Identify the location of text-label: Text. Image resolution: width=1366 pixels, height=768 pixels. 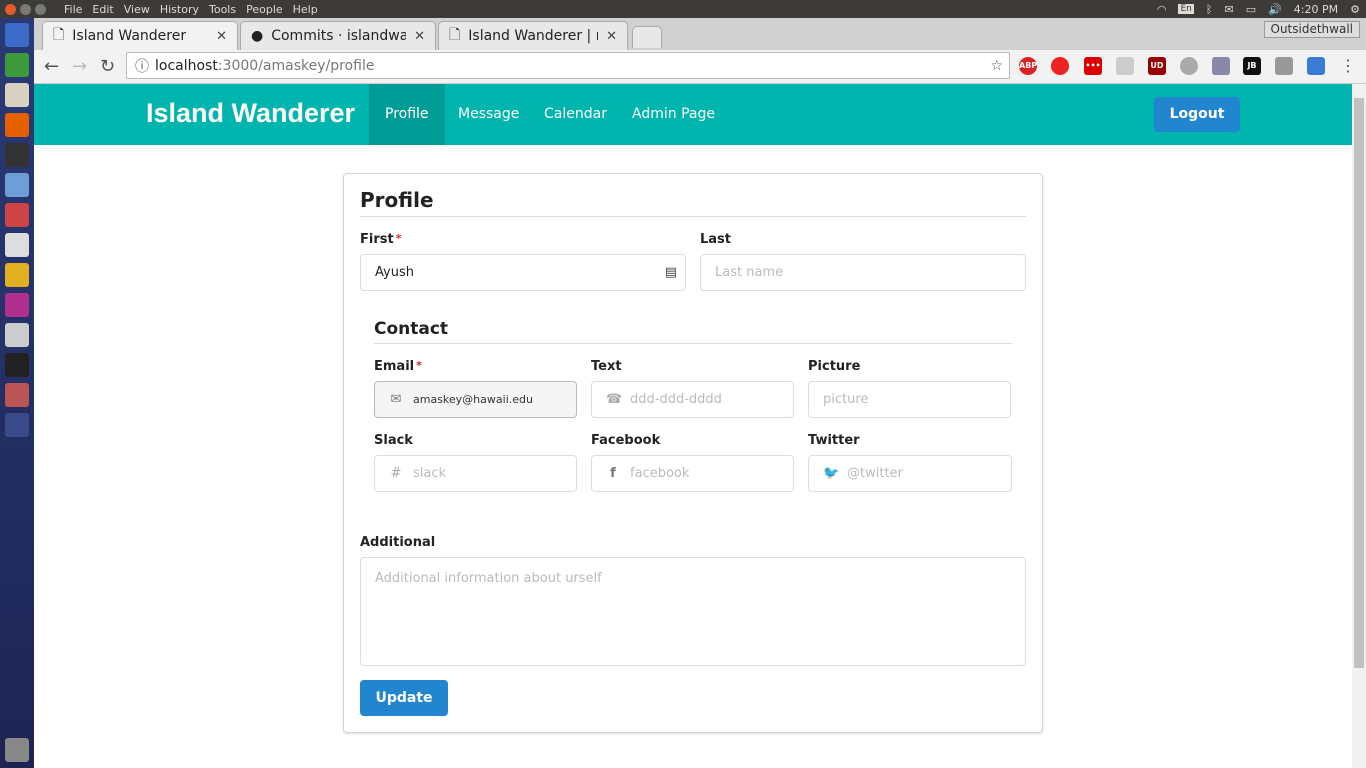
(606, 366).